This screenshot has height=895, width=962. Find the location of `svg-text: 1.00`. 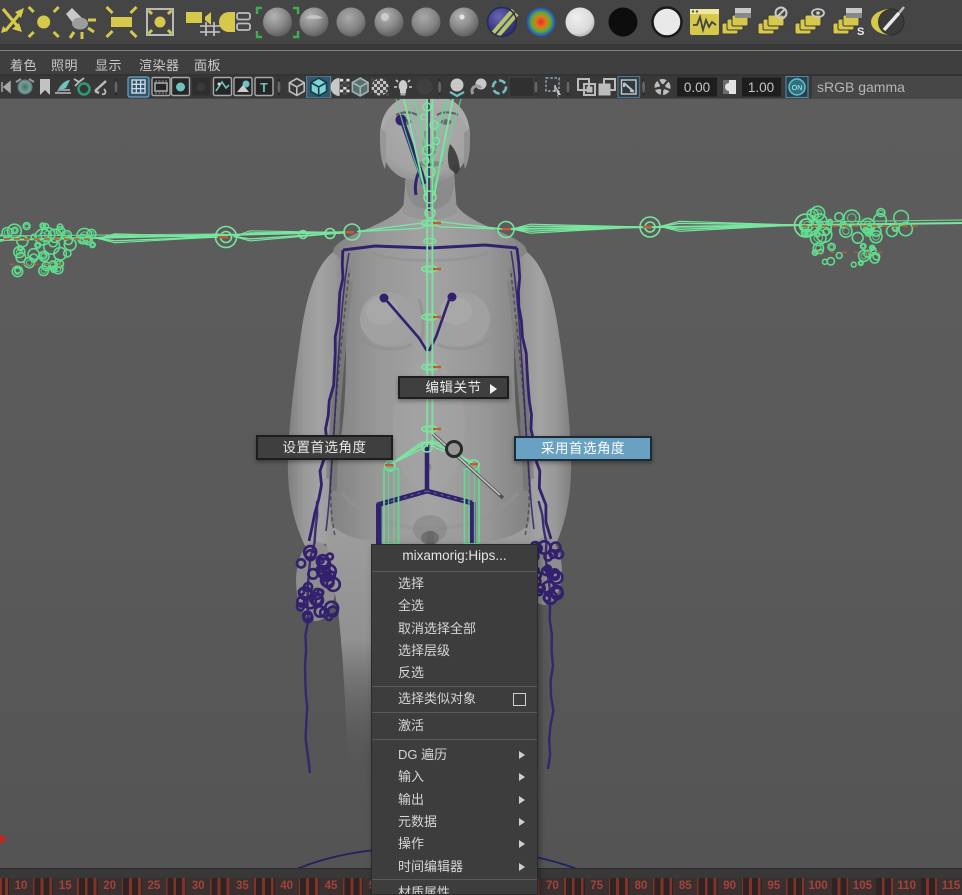

svg-text: 1.00 is located at coordinates (761, 87).